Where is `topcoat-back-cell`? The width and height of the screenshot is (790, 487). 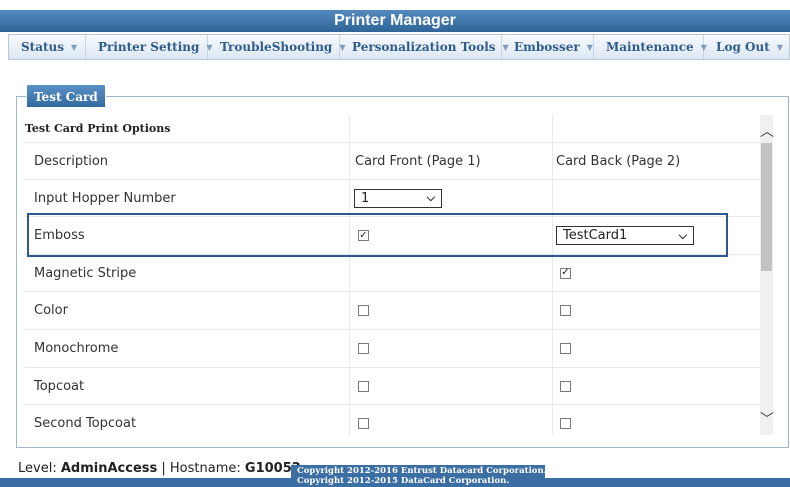
topcoat-back-cell is located at coordinates (565, 386).